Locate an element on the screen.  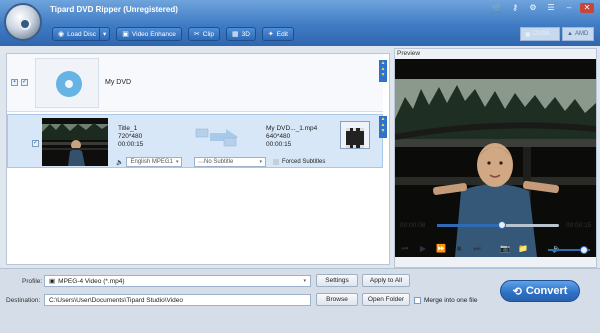
total-time: 00:00:15 is located at coordinates (579, 225).